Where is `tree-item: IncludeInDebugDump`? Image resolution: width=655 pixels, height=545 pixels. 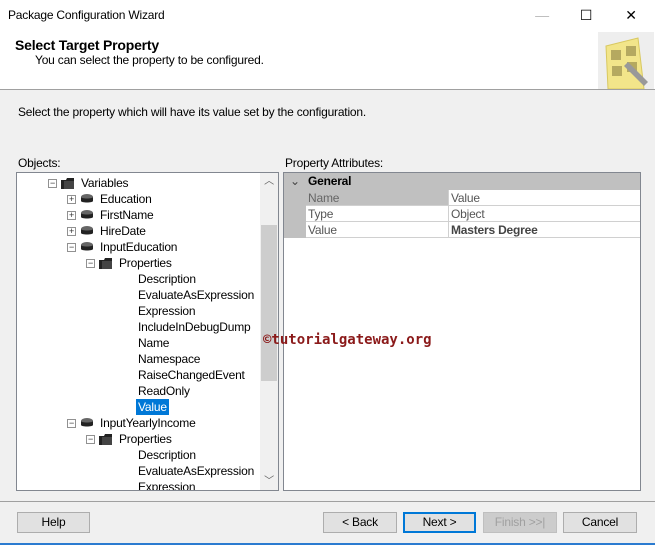 tree-item: IncludeInDebugDump is located at coordinates (138, 327).